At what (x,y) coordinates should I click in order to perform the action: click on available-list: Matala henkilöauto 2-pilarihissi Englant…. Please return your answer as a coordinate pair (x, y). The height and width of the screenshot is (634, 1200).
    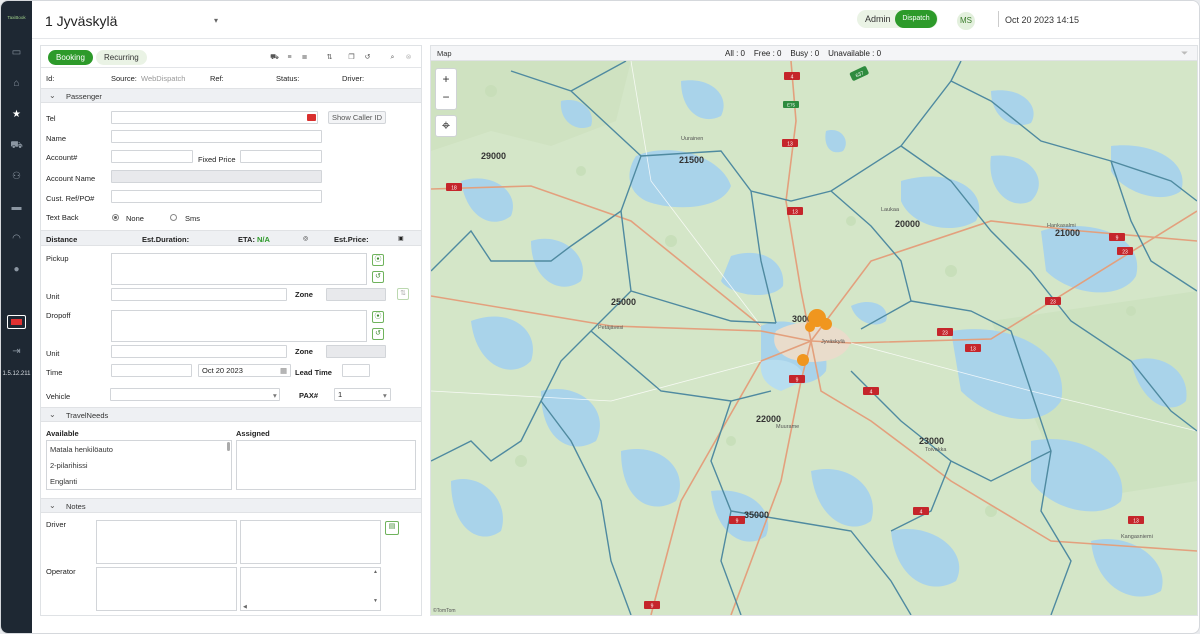
    Looking at the image, I should click on (139, 465).